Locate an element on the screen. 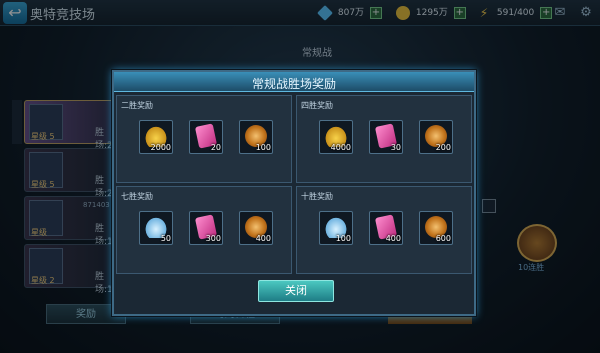  reward-section: 十胜奖励 100 400 600 is located at coordinates (384, 230).